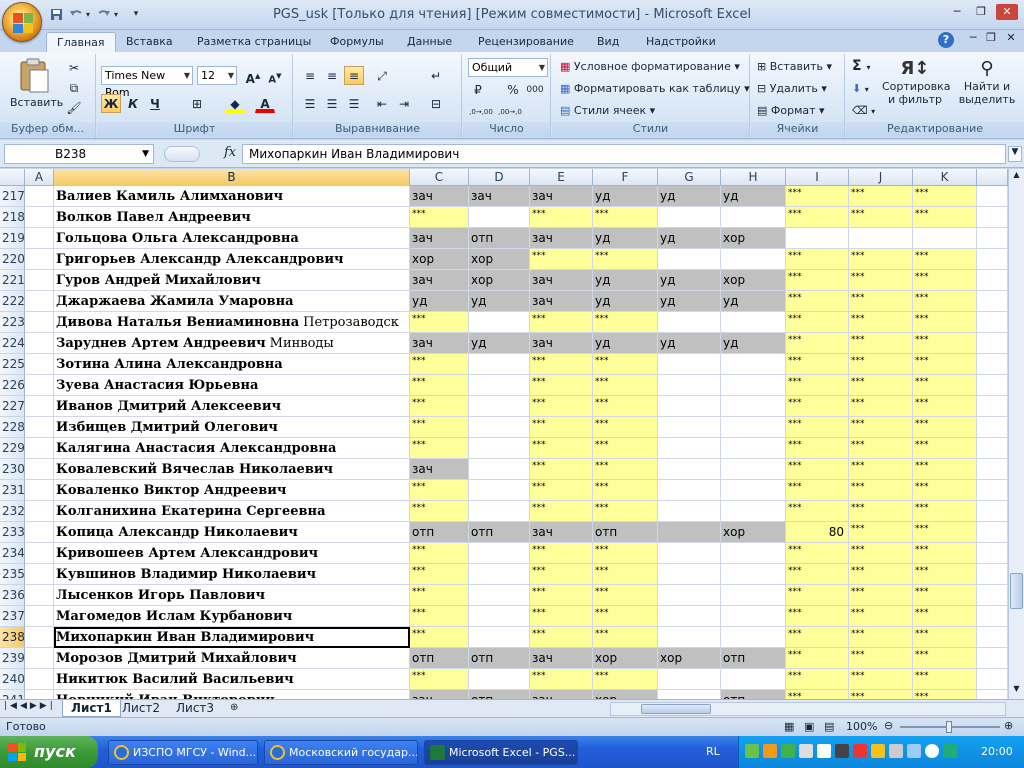  What do you see at coordinates (12, 364) in the screenshot?
I see `row-header: 225` at bounding box center [12, 364].